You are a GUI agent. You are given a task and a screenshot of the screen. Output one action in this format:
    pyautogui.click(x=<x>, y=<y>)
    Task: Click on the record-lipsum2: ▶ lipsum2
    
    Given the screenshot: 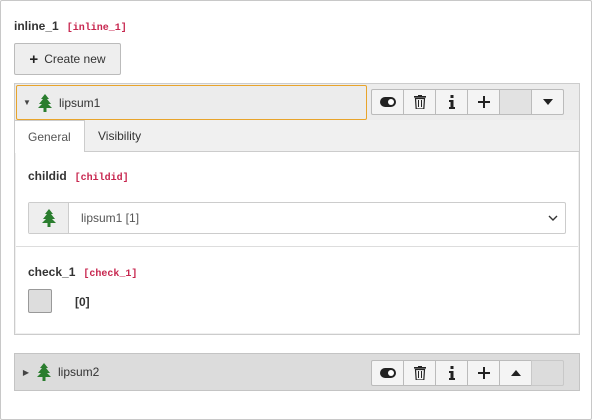 What is the action you would take?
    pyautogui.click(x=297, y=372)
    